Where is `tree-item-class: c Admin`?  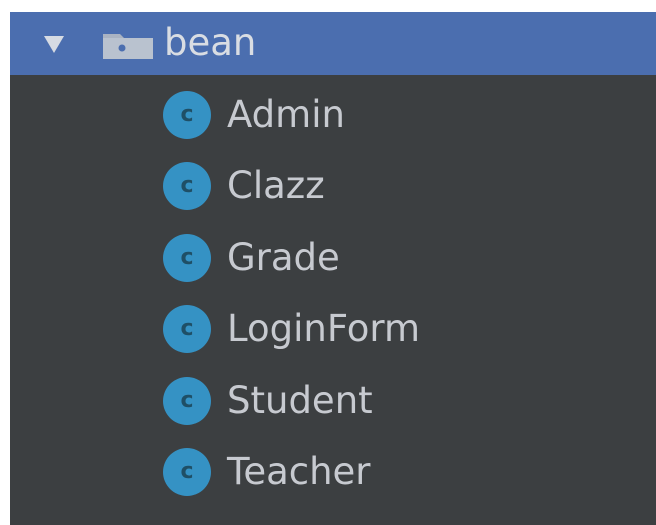
tree-item-class: c Admin is located at coordinates (333, 110).